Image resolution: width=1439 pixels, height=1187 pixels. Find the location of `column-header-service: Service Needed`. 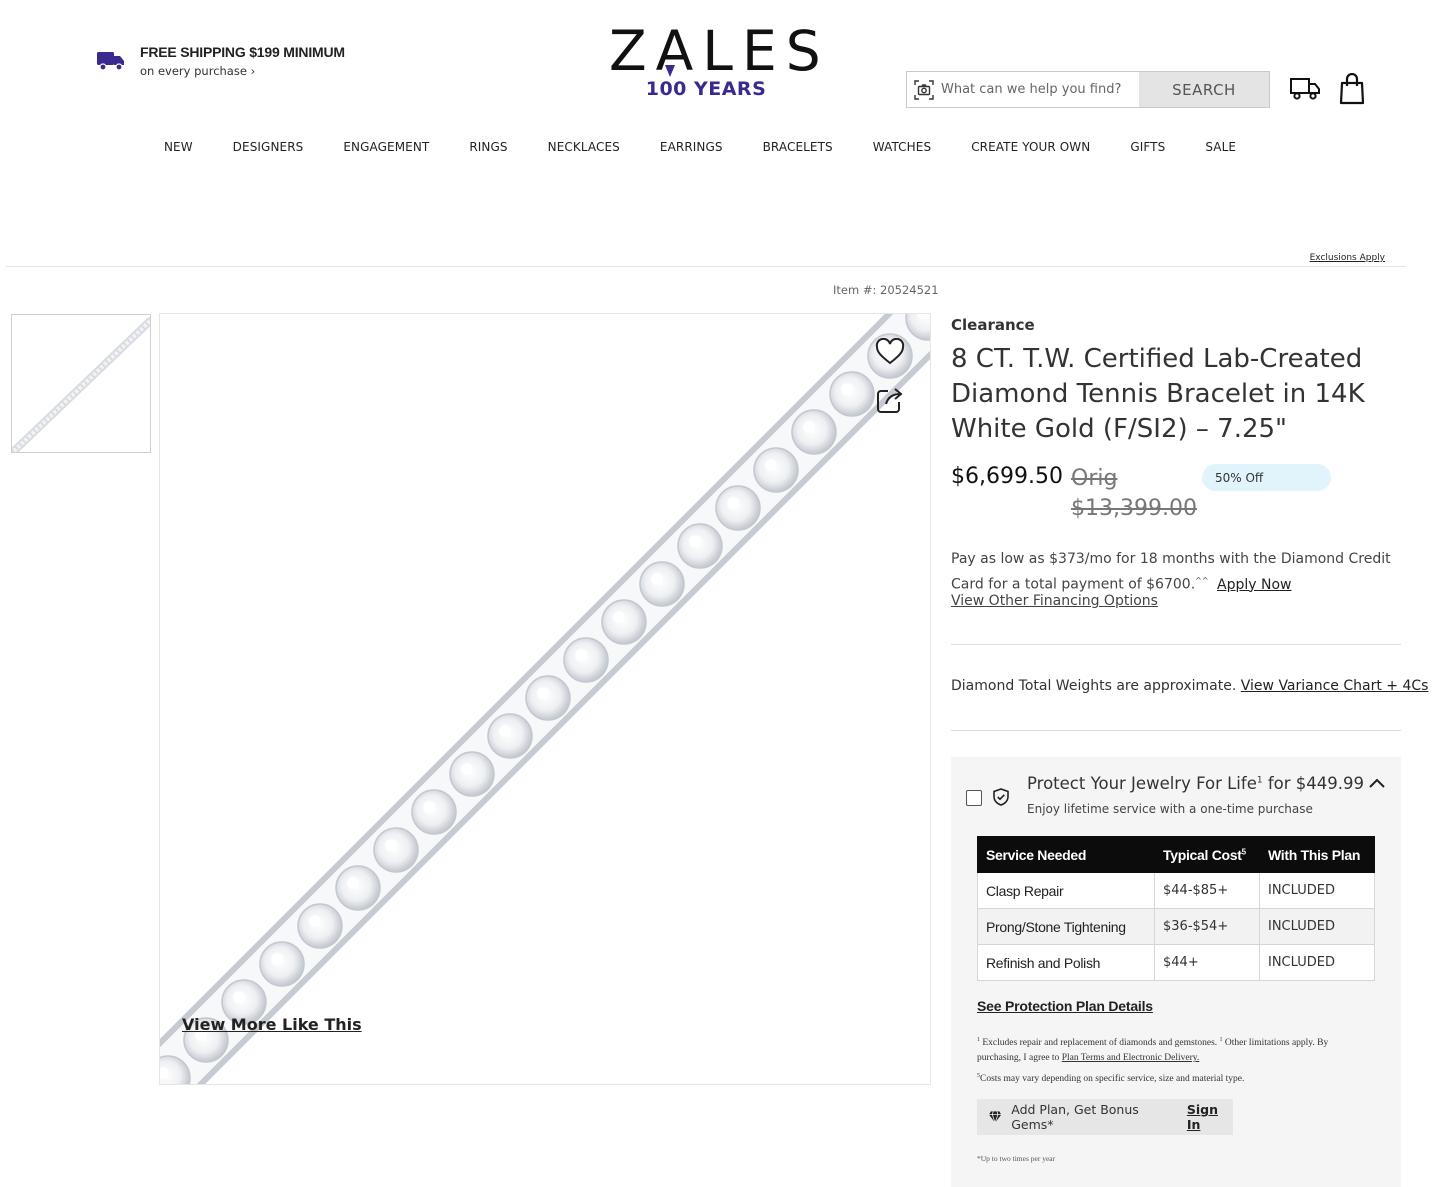

column-header-service: Service Needed is located at coordinates (1066, 854).